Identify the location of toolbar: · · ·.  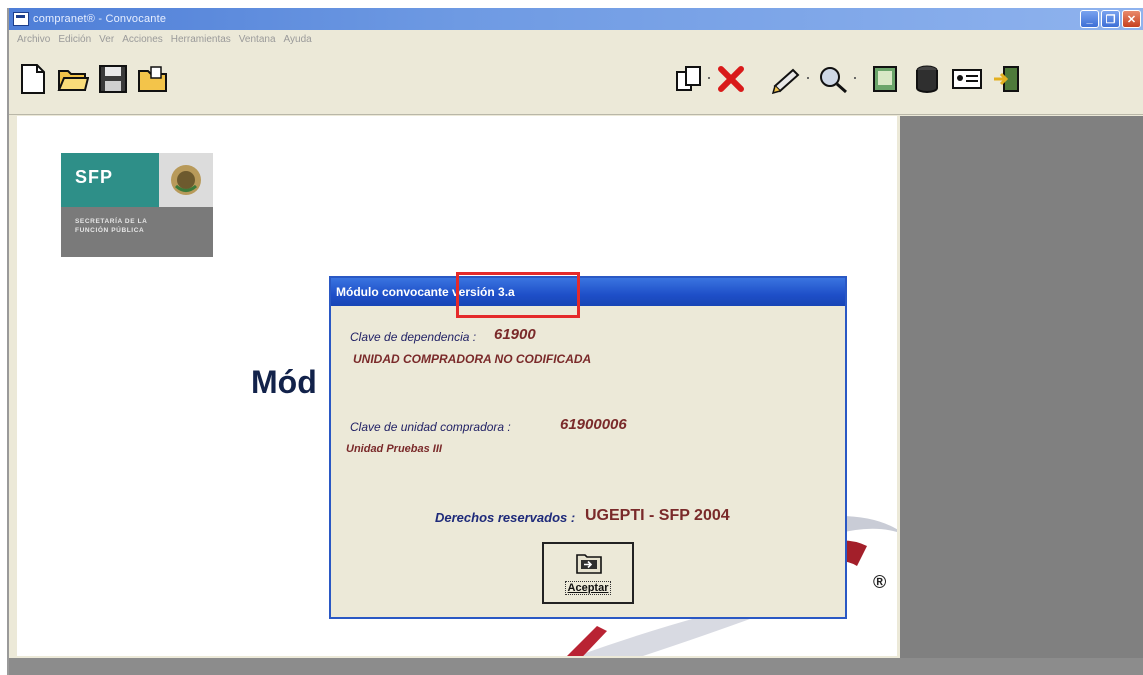
(576, 81).